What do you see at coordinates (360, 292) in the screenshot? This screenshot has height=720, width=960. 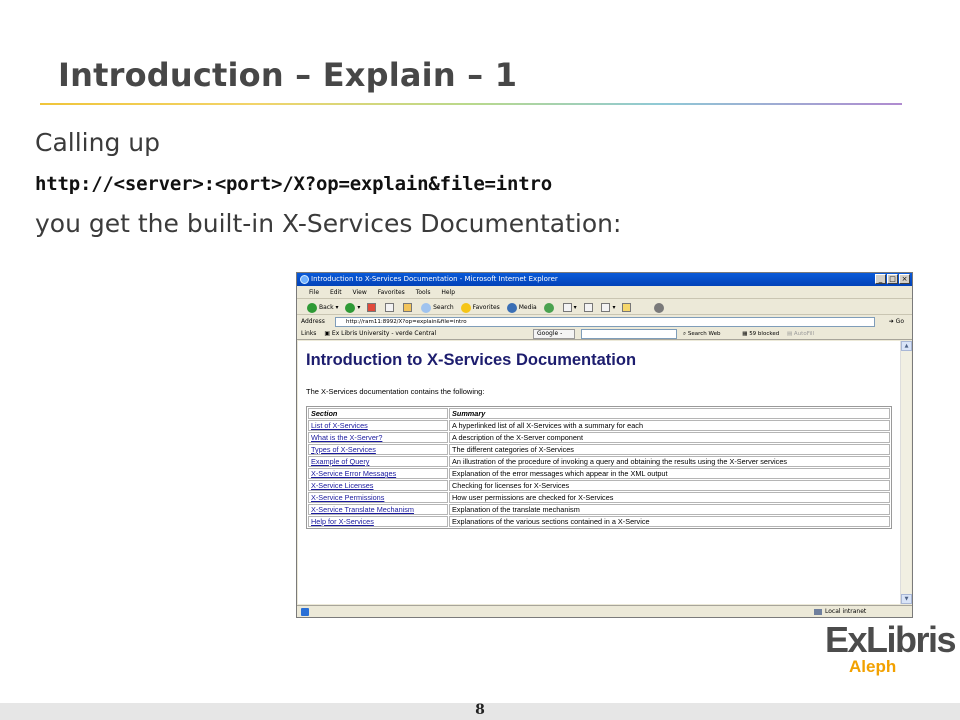 I see `menu-view: View` at bounding box center [360, 292].